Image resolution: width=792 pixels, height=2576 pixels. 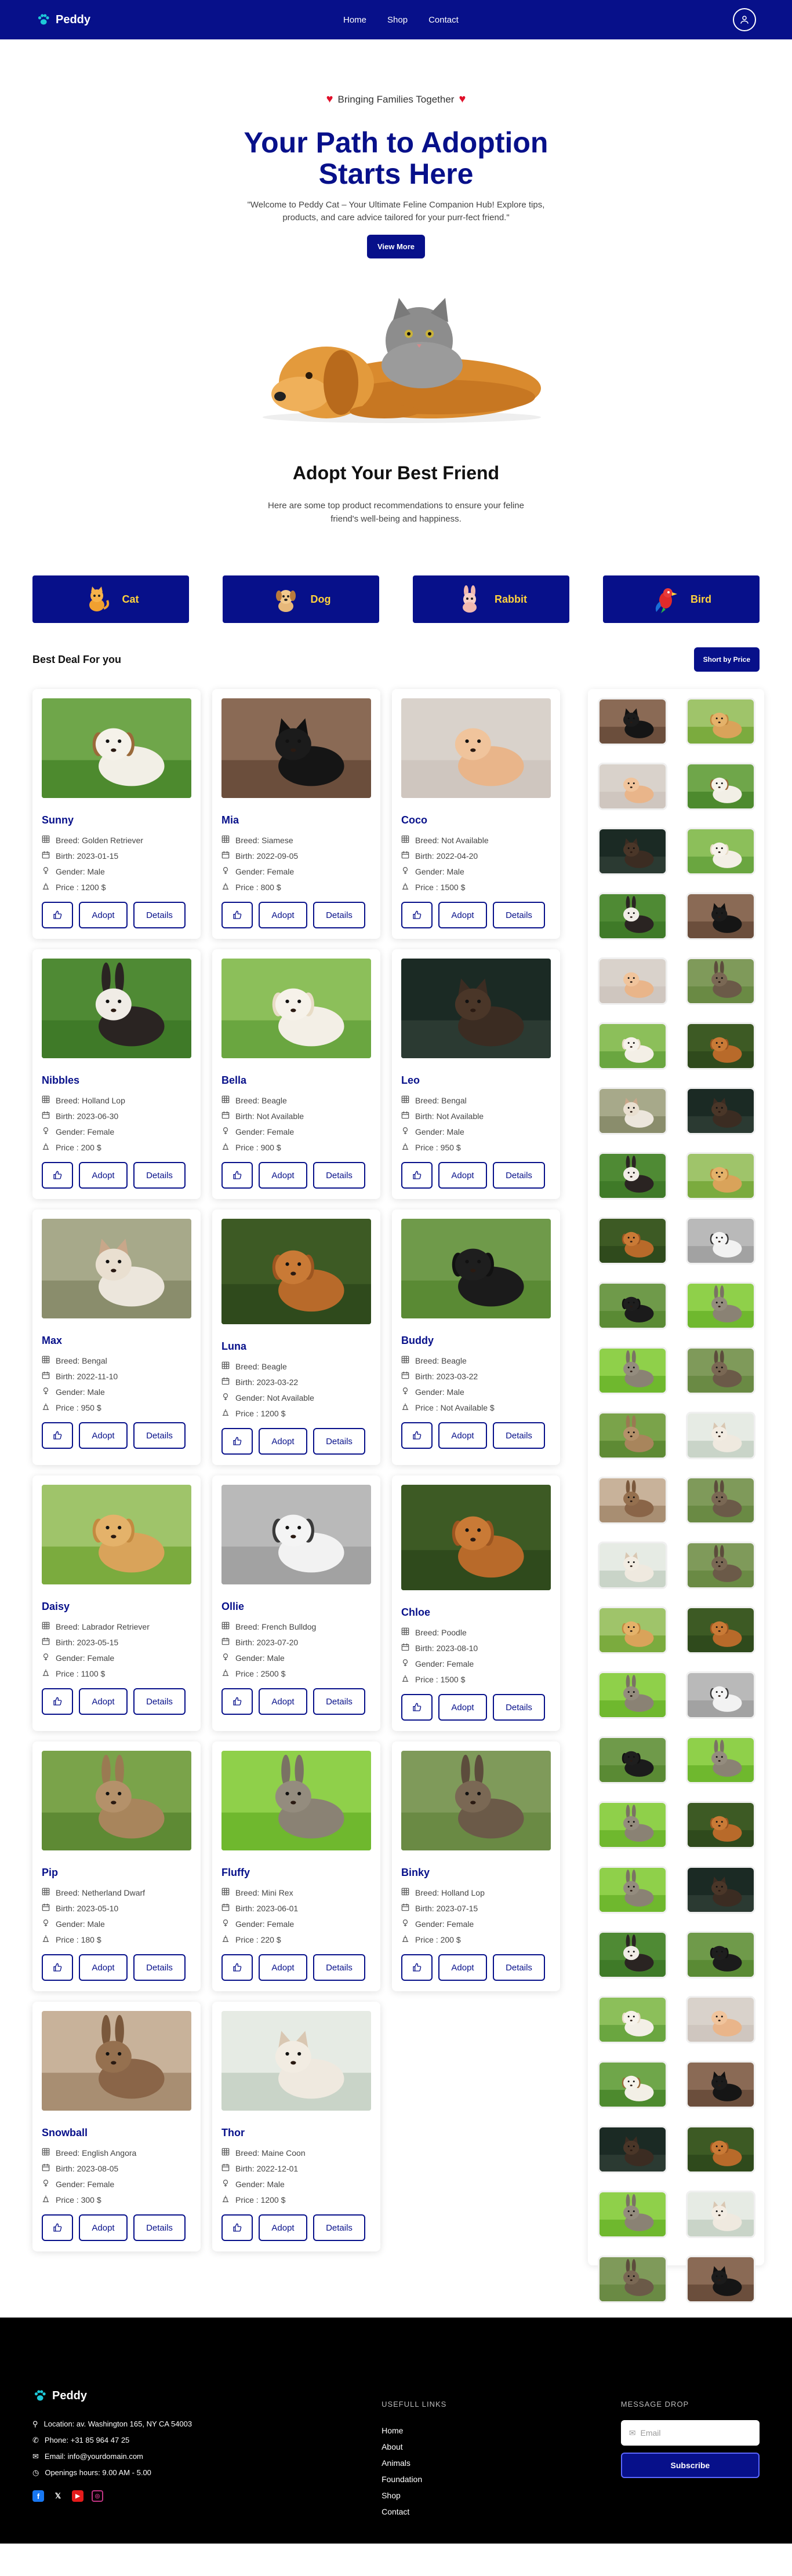 I want to click on footer-brand: Peddy, so click(x=207, y=2395).